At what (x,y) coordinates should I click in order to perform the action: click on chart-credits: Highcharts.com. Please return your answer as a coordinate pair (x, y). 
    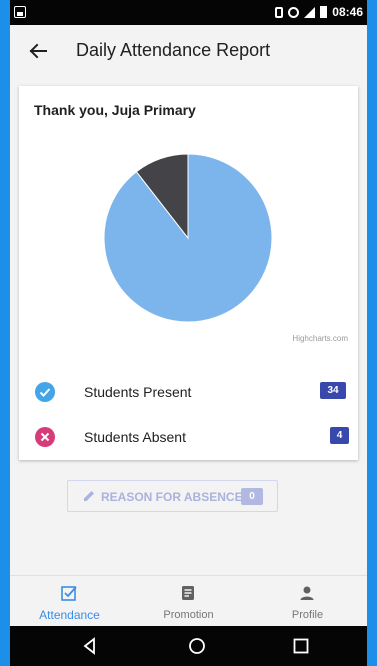
    Looking at the image, I should click on (320, 338).